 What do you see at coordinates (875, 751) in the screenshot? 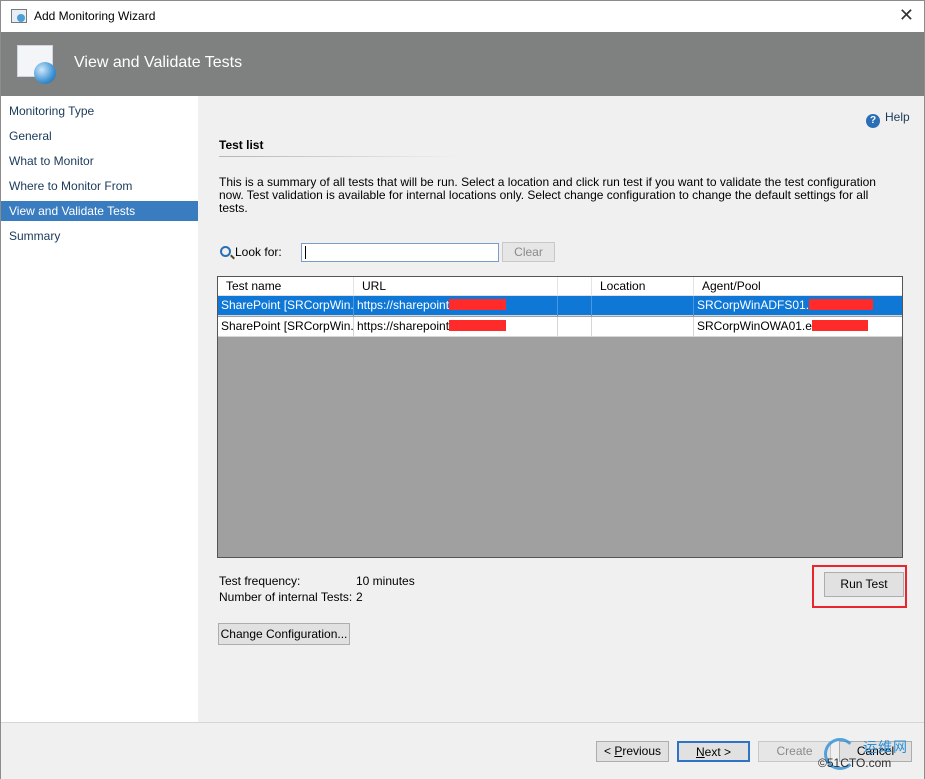
I see `cancel-button: Cancel` at bounding box center [875, 751].